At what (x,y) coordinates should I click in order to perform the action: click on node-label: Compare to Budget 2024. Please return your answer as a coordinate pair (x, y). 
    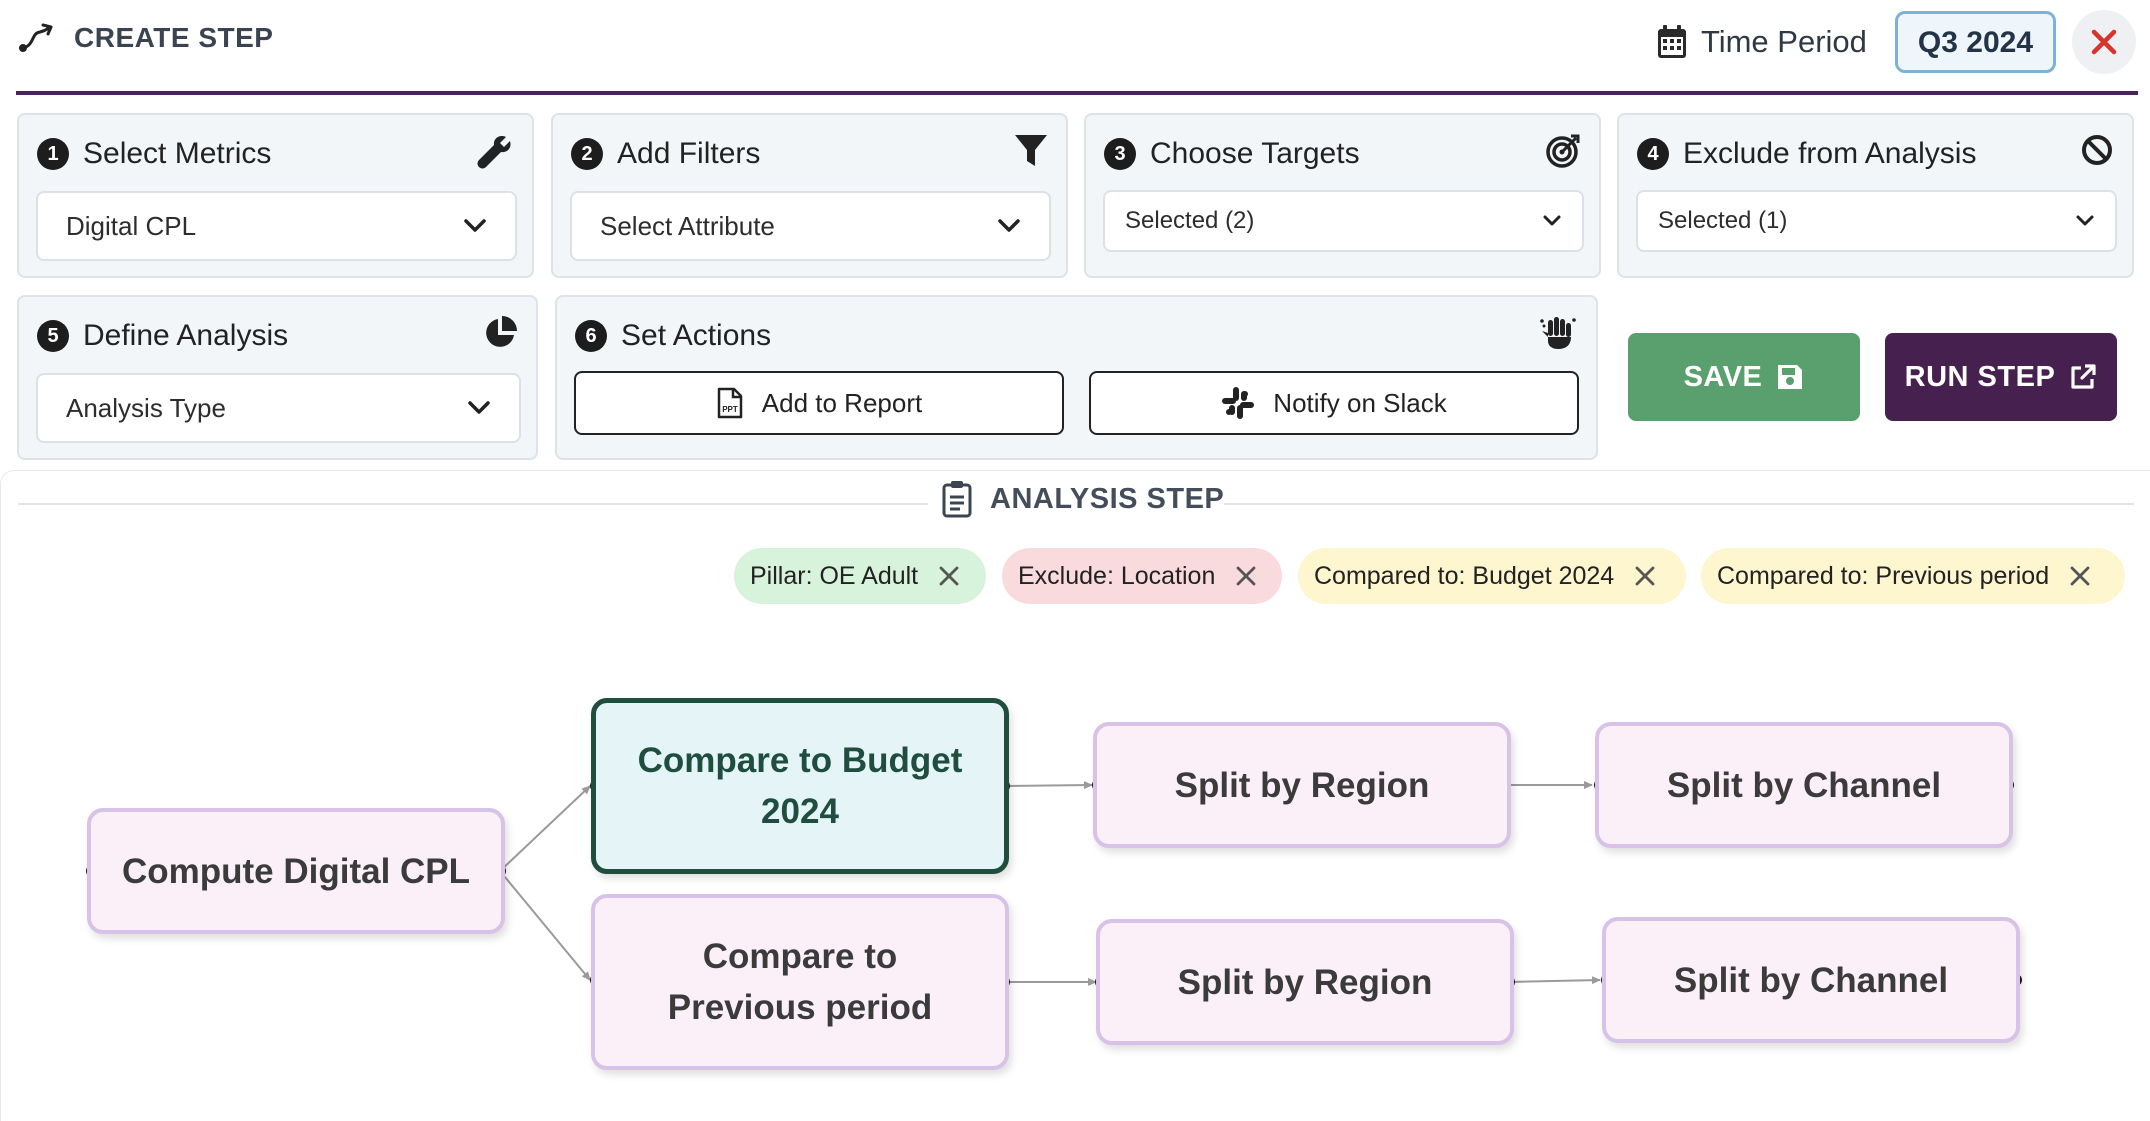
    Looking at the image, I should click on (800, 786).